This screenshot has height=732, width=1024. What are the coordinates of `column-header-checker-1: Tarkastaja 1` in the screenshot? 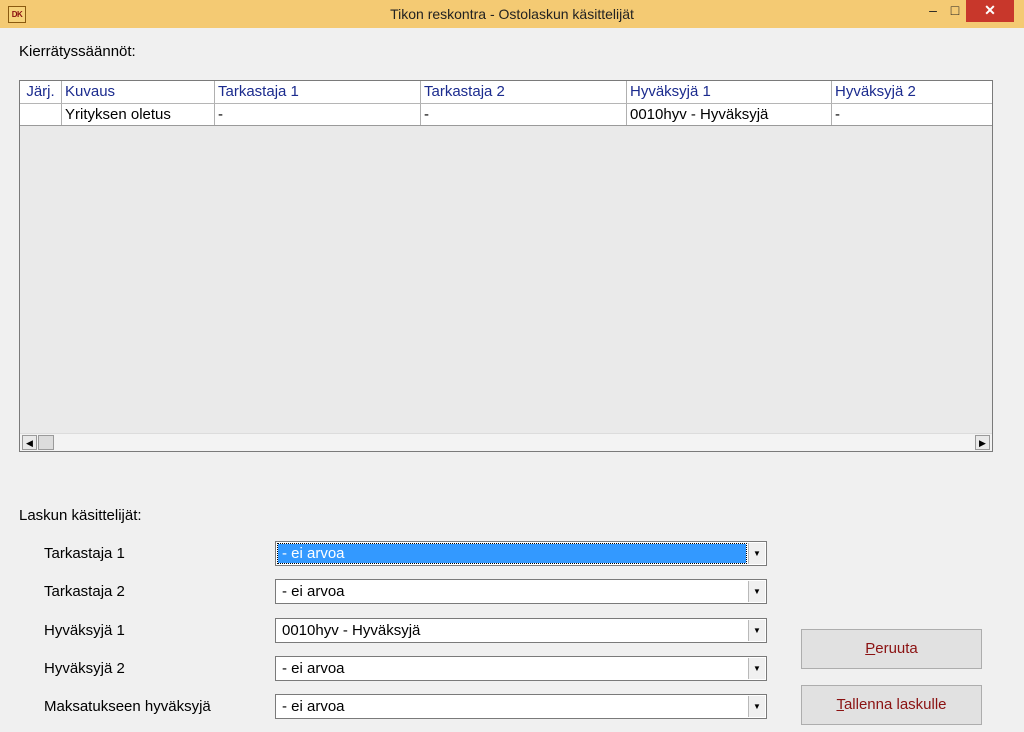 It's located at (318, 92).